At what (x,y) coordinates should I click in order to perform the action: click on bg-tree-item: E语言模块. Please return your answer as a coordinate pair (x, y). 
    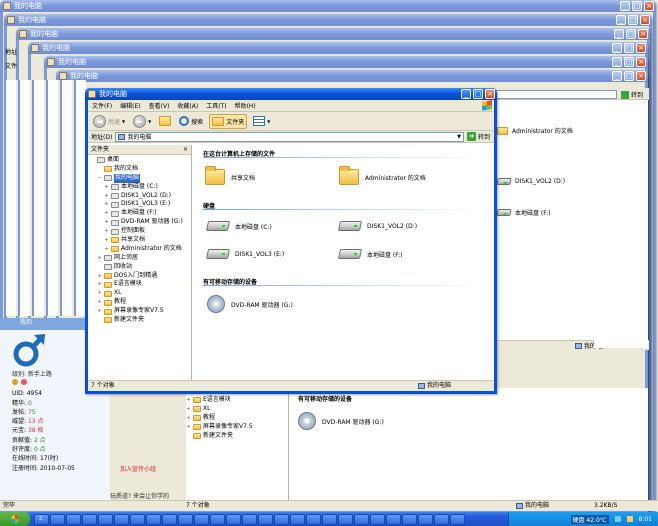
    Looking at the image, I should click on (217, 400).